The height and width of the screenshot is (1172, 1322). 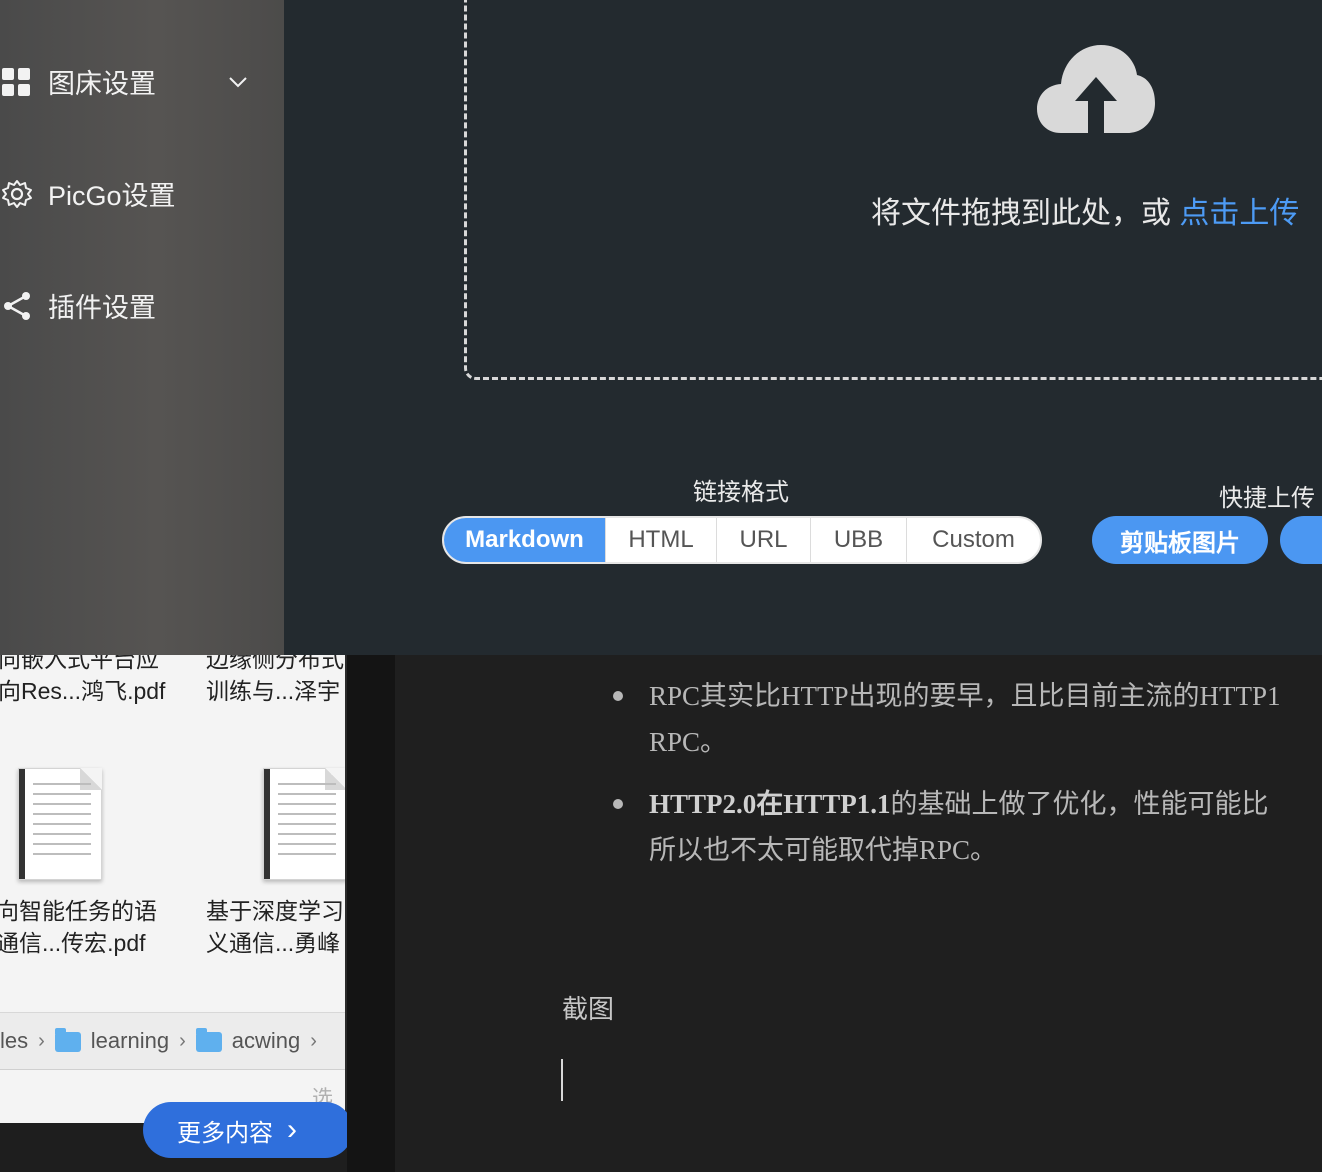 I want to click on sidebar-item-picgo-settings: PicGo设置, so click(x=88, y=193).